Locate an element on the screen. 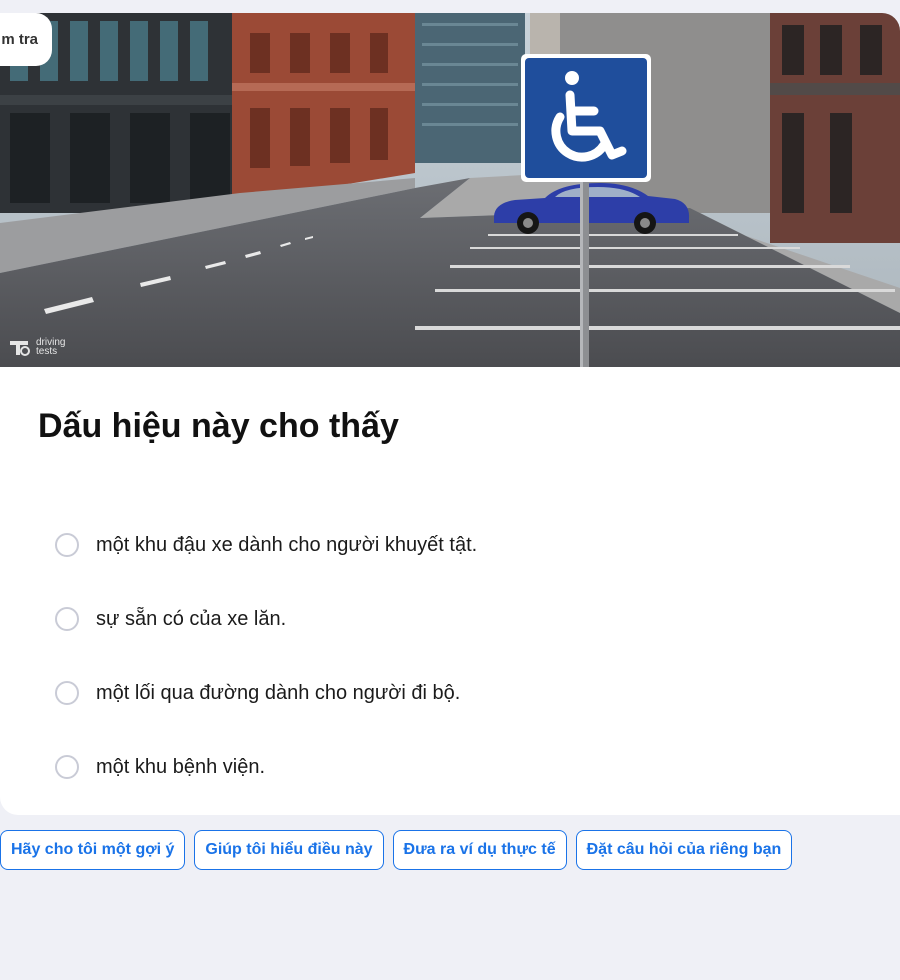 This screenshot has width=900, height=980. answer-option-label: một khu bệnh viện. is located at coordinates (180, 766).